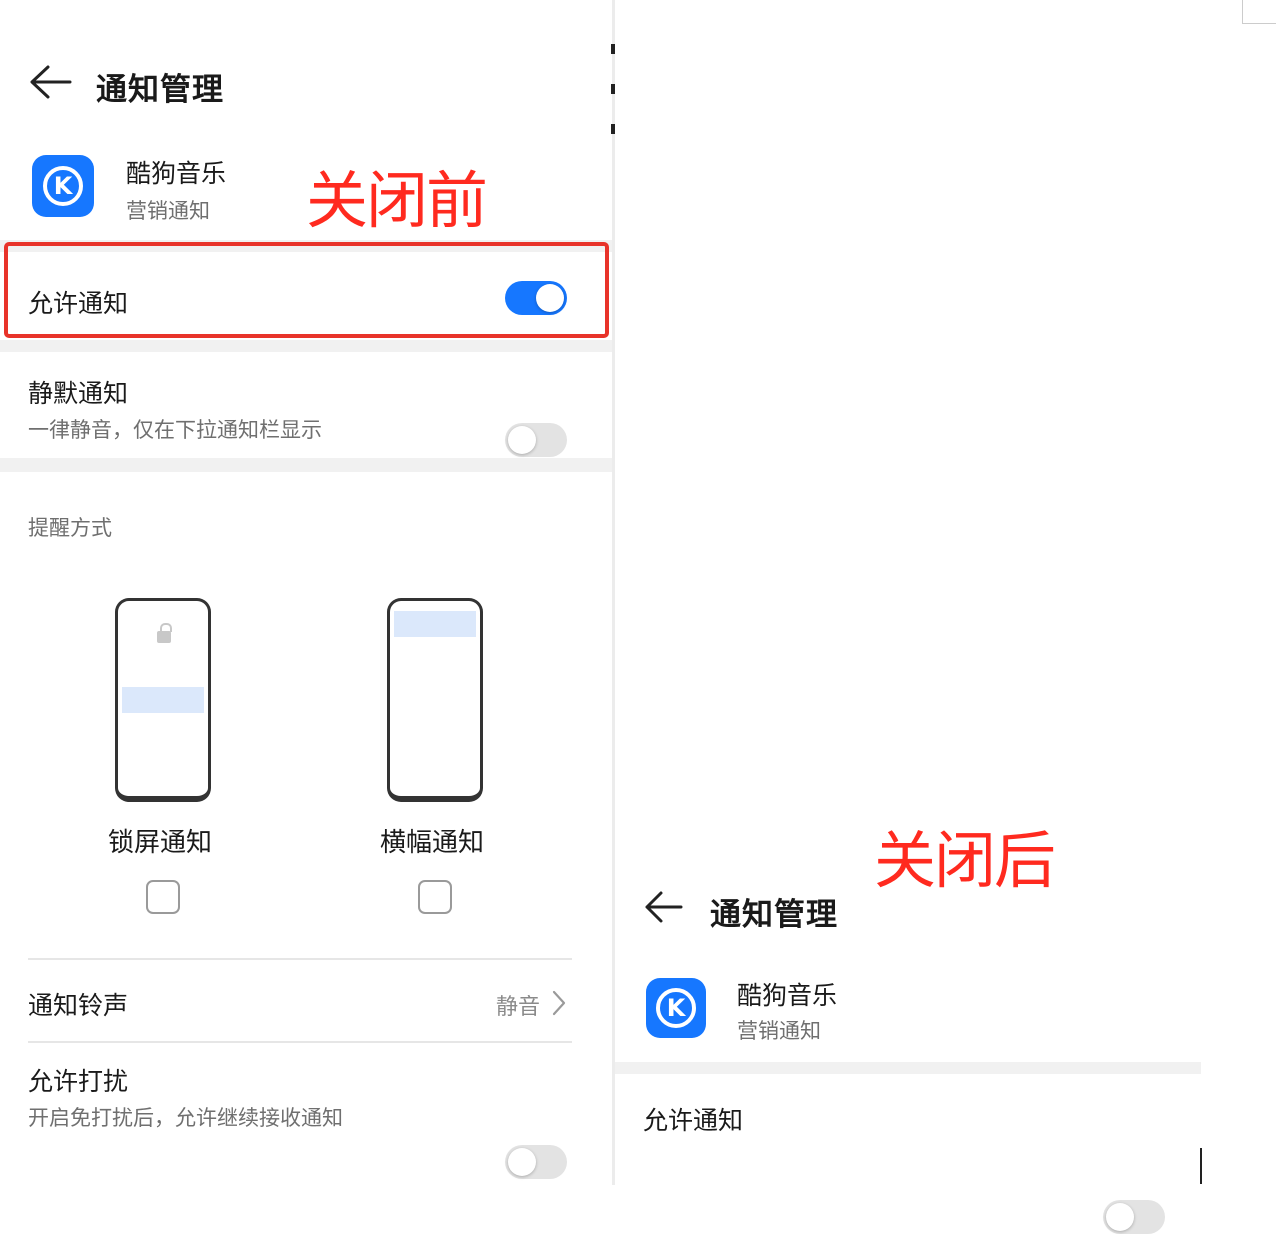  I want to click on chevron-right-icon, so click(559, 1005).